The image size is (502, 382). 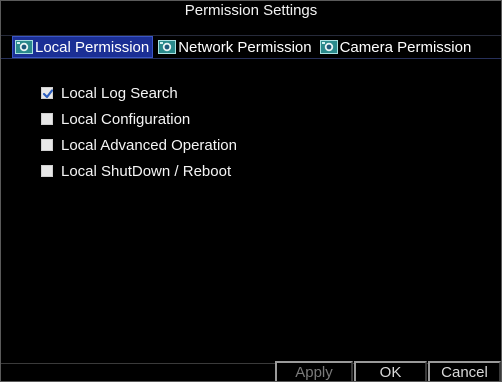 I want to click on permission-local-log-search: Local Log Search, so click(x=139, y=93).